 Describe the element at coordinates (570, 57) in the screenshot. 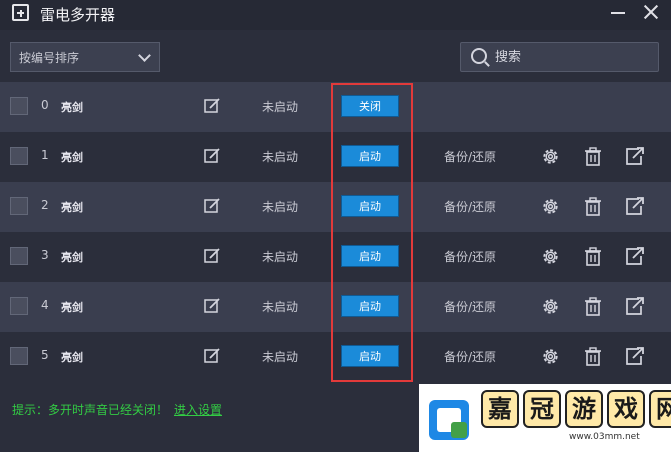

I see `search-input` at that location.